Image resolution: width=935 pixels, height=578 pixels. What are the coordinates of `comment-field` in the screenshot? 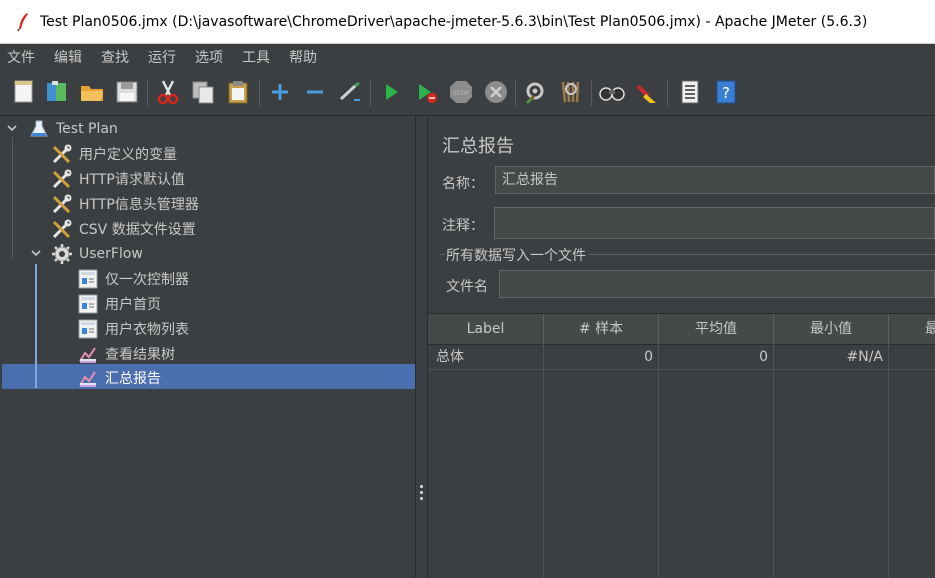 It's located at (714, 223).